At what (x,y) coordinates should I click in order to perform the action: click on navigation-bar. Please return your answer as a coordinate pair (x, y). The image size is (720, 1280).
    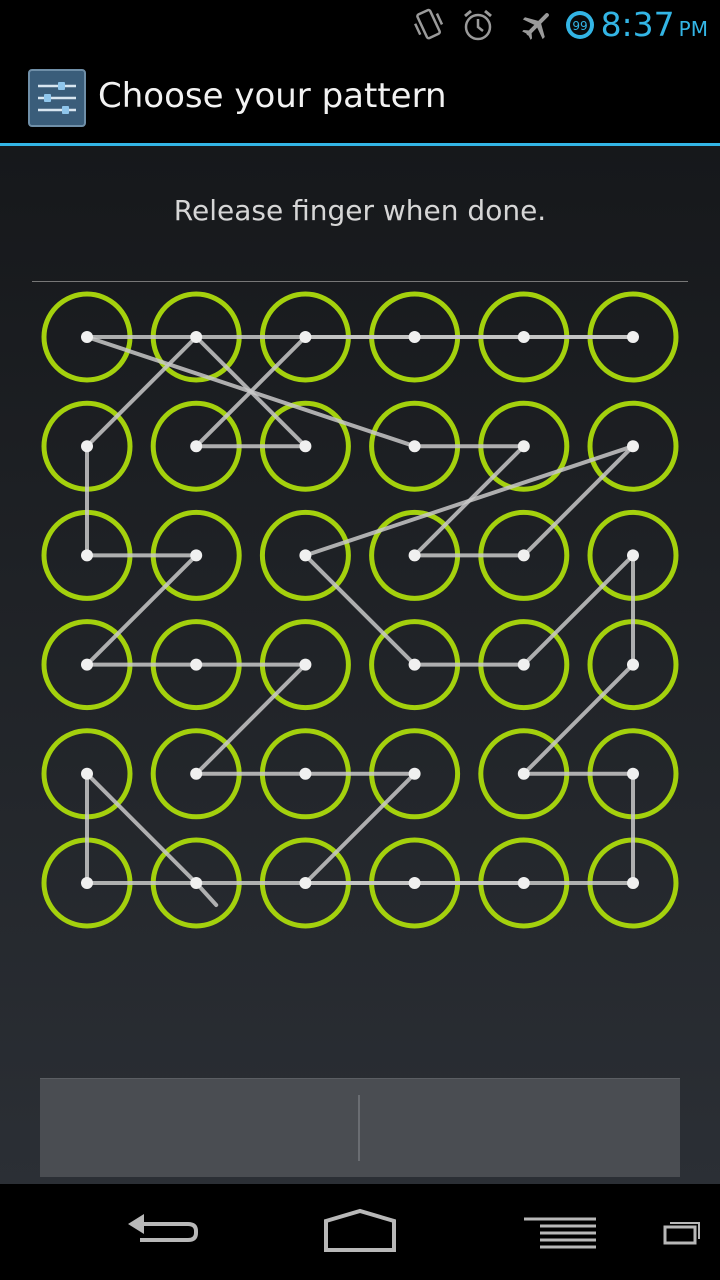
    Looking at the image, I should click on (360, 1232).